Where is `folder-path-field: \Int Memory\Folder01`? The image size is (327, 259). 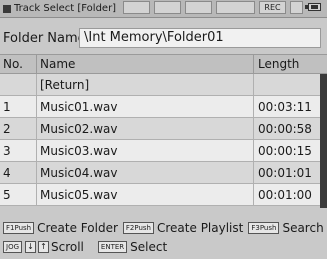 folder-path-field: \Int Memory\Folder01 is located at coordinates (200, 38).